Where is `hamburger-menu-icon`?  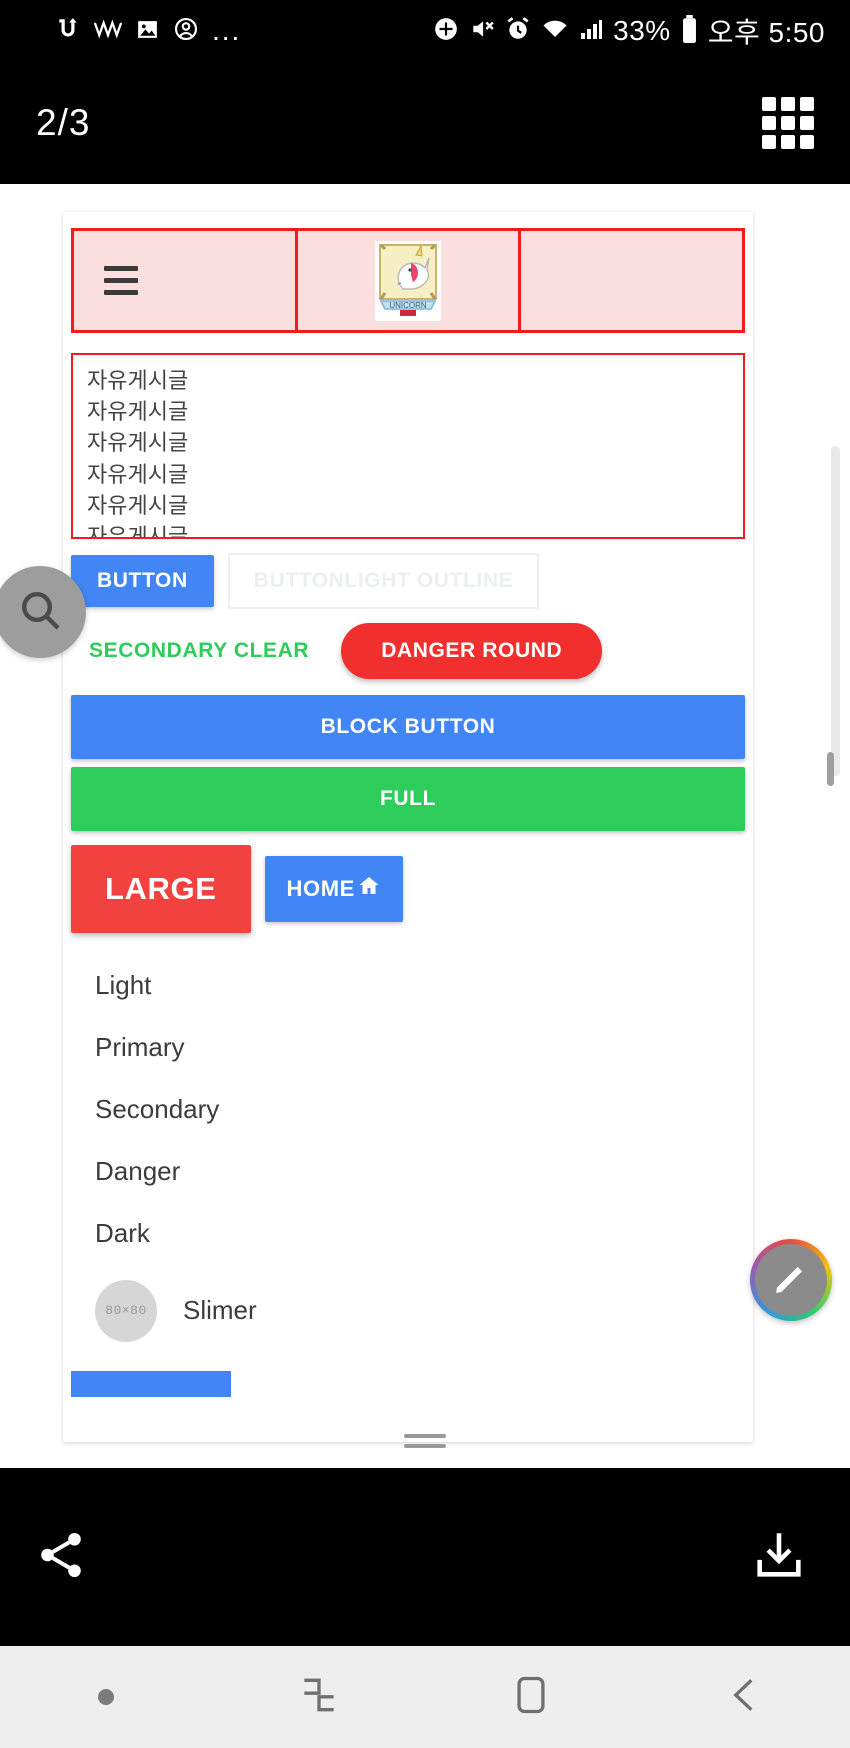 hamburger-menu-icon is located at coordinates (121, 280).